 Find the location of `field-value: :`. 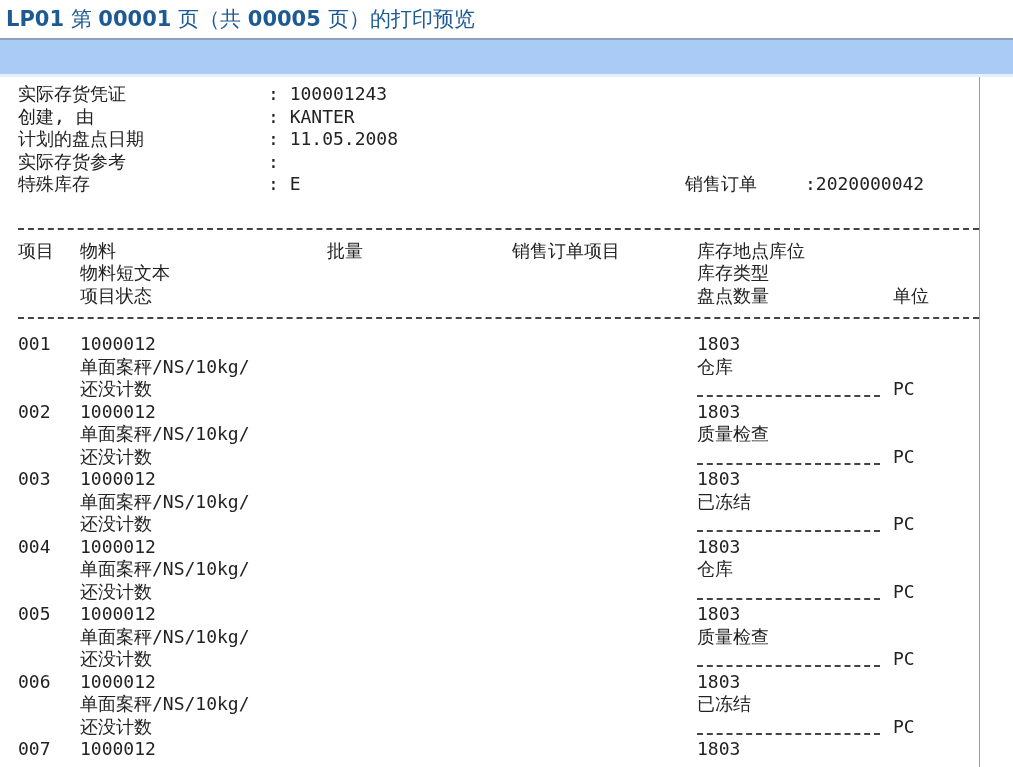

field-value: : is located at coordinates (273, 161).